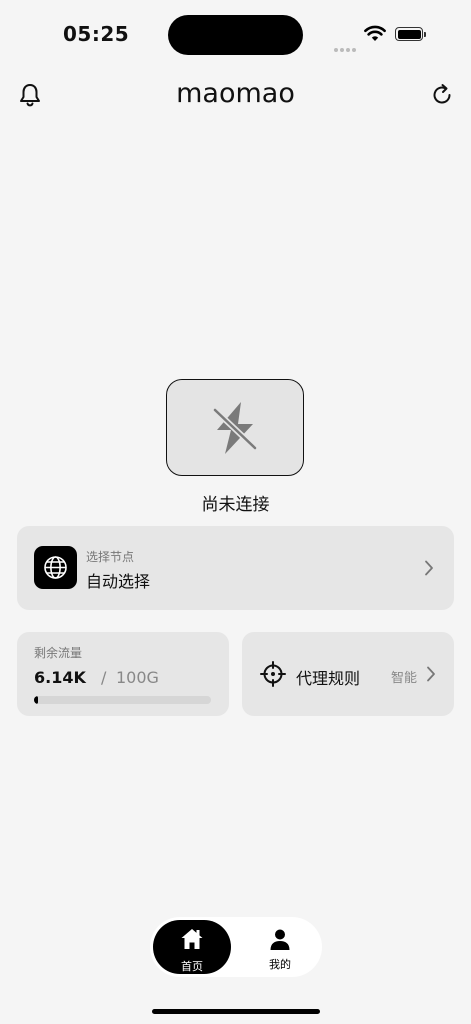 This screenshot has height=1024, width=471. Describe the element at coordinates (235, 505) in the screenshot. I see `connection-status: 尚未连接` at that location.